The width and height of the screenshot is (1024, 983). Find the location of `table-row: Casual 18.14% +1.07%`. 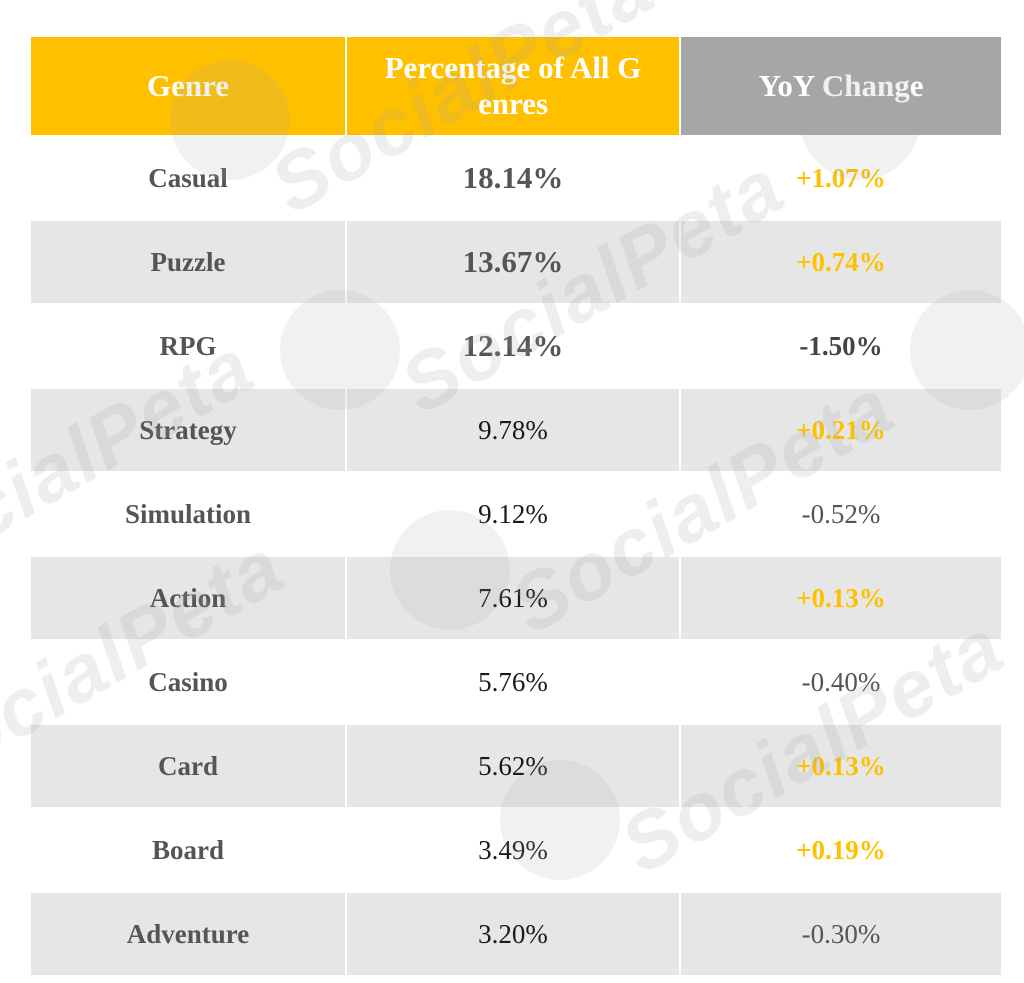

table-row: Casual 18.14% +1.07% is located at coordinates (516, 178).